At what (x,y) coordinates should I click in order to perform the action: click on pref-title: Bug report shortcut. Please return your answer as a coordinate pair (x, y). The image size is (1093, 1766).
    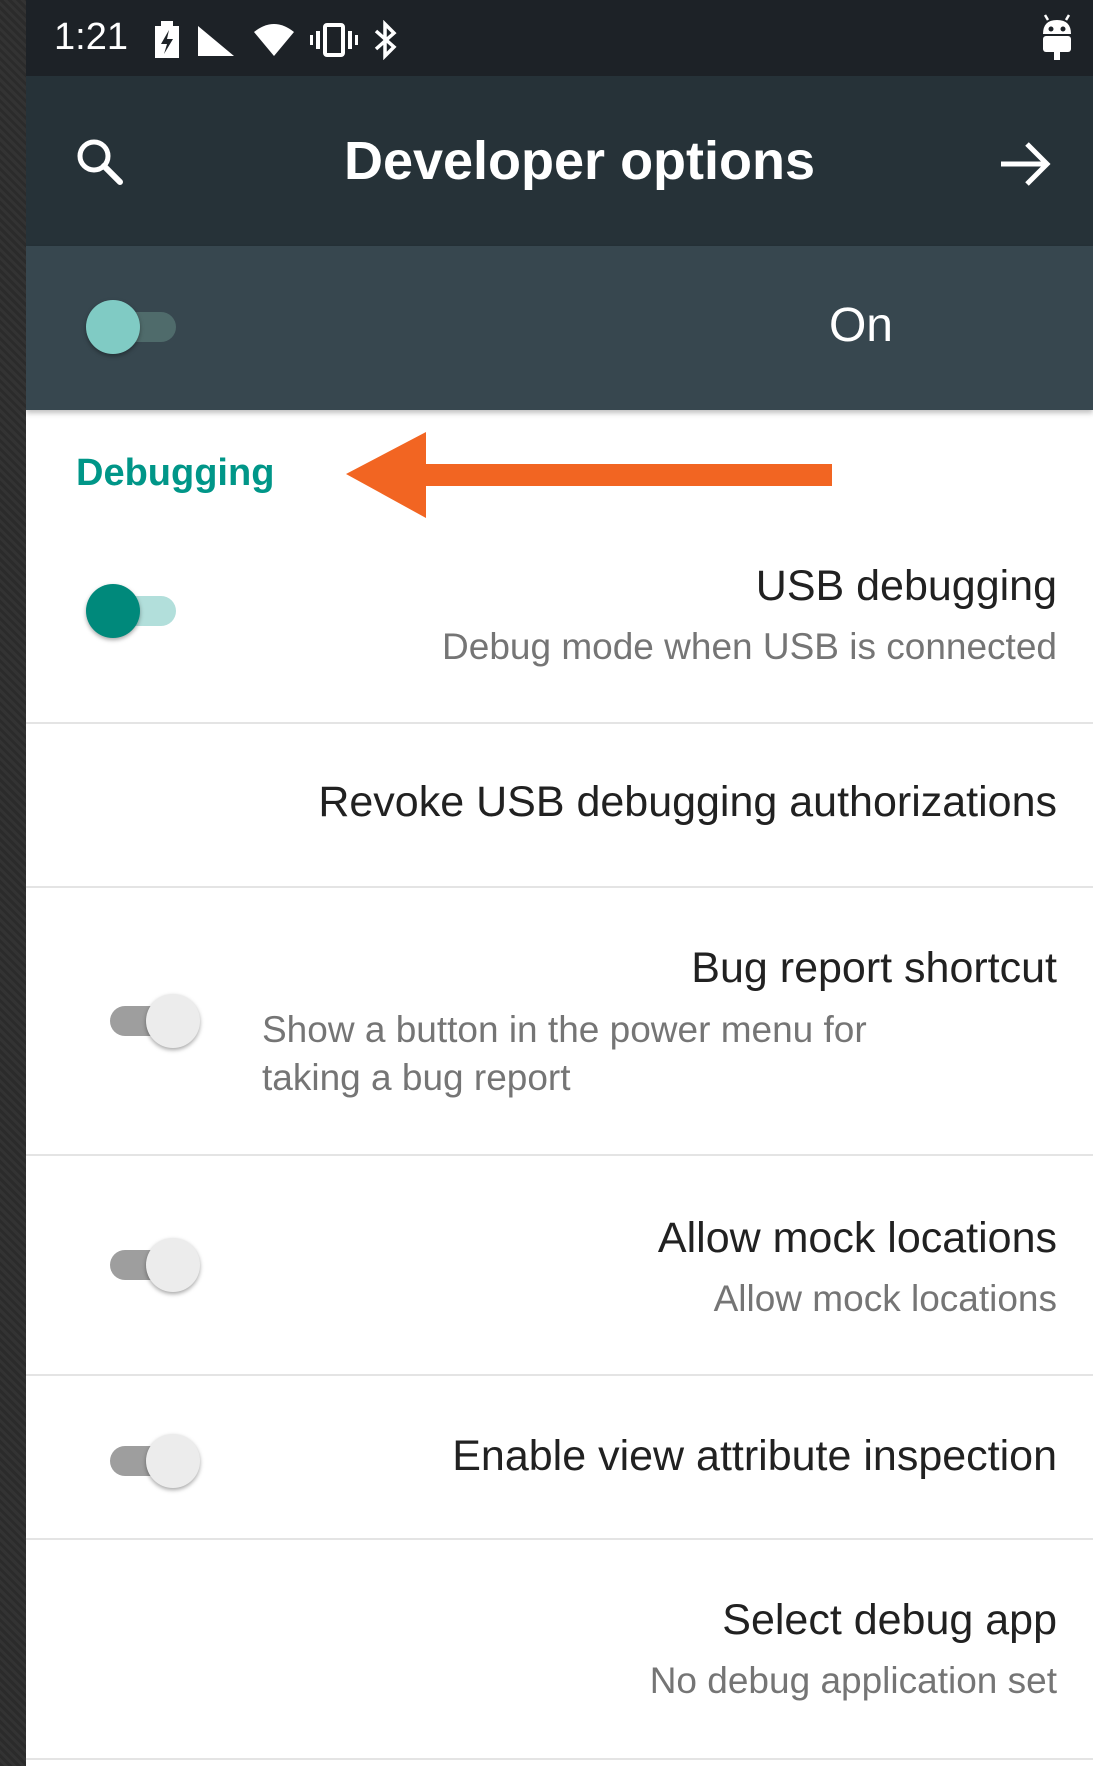
    Looking at the image, I should click on (874, 968).